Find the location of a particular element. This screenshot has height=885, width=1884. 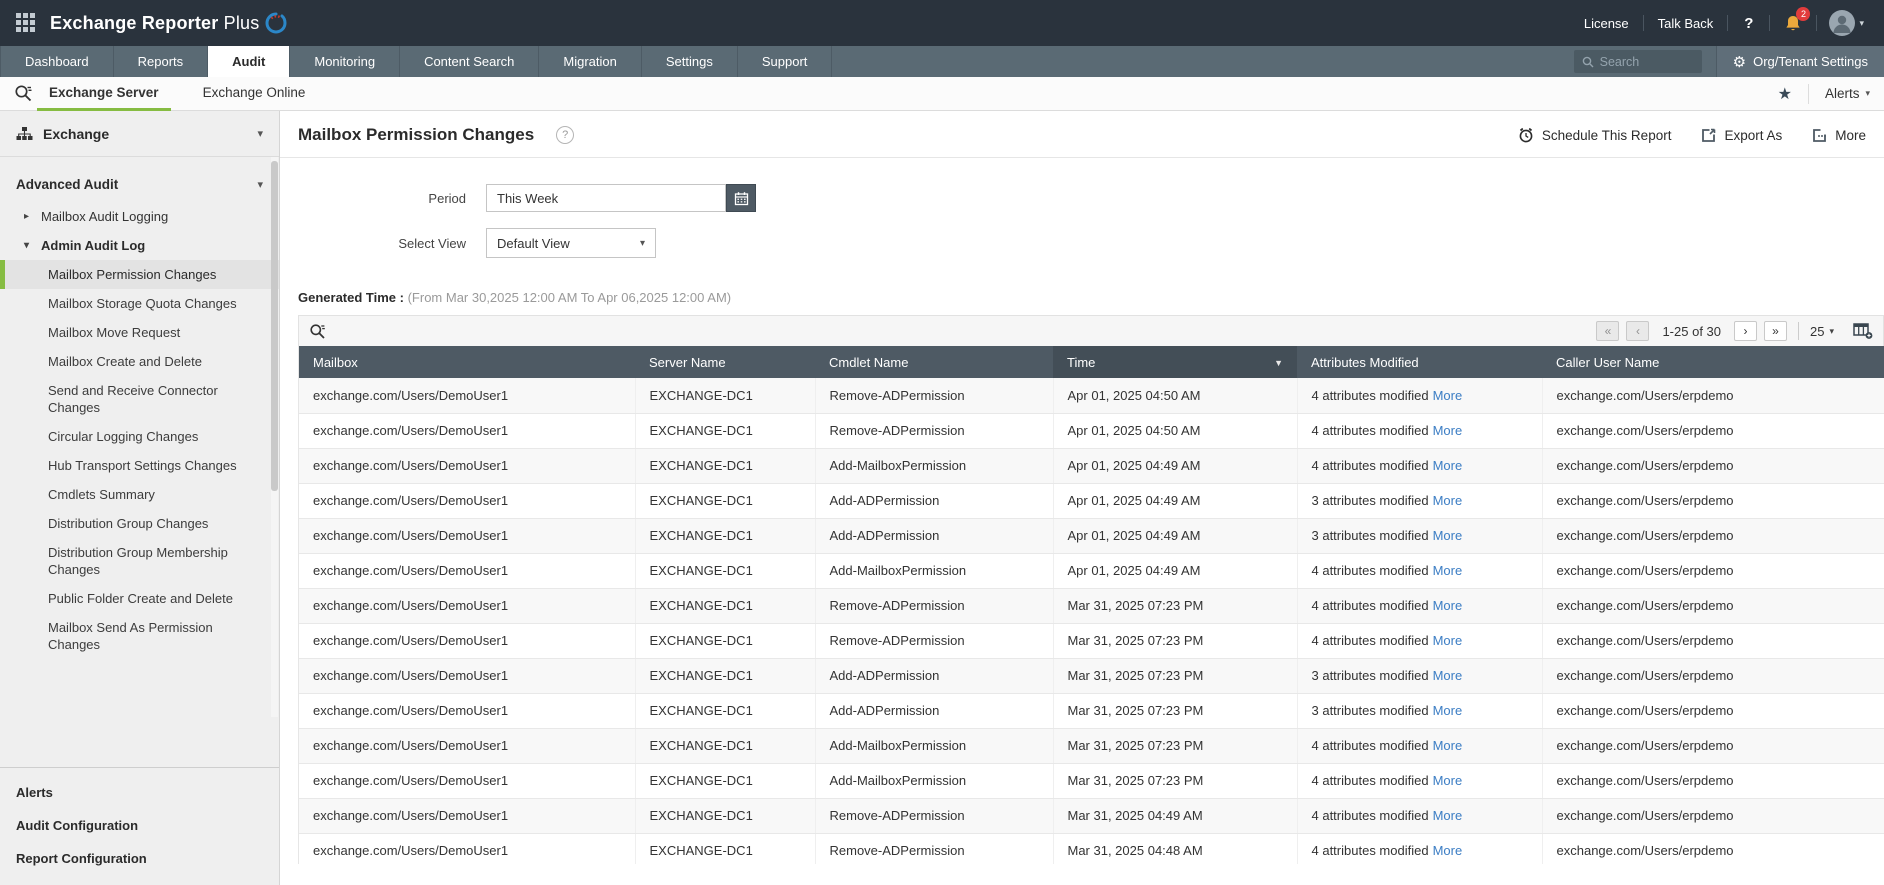

sidebar-link-audit-configuration: Audit Configuration is located at coordinates (139, 825).